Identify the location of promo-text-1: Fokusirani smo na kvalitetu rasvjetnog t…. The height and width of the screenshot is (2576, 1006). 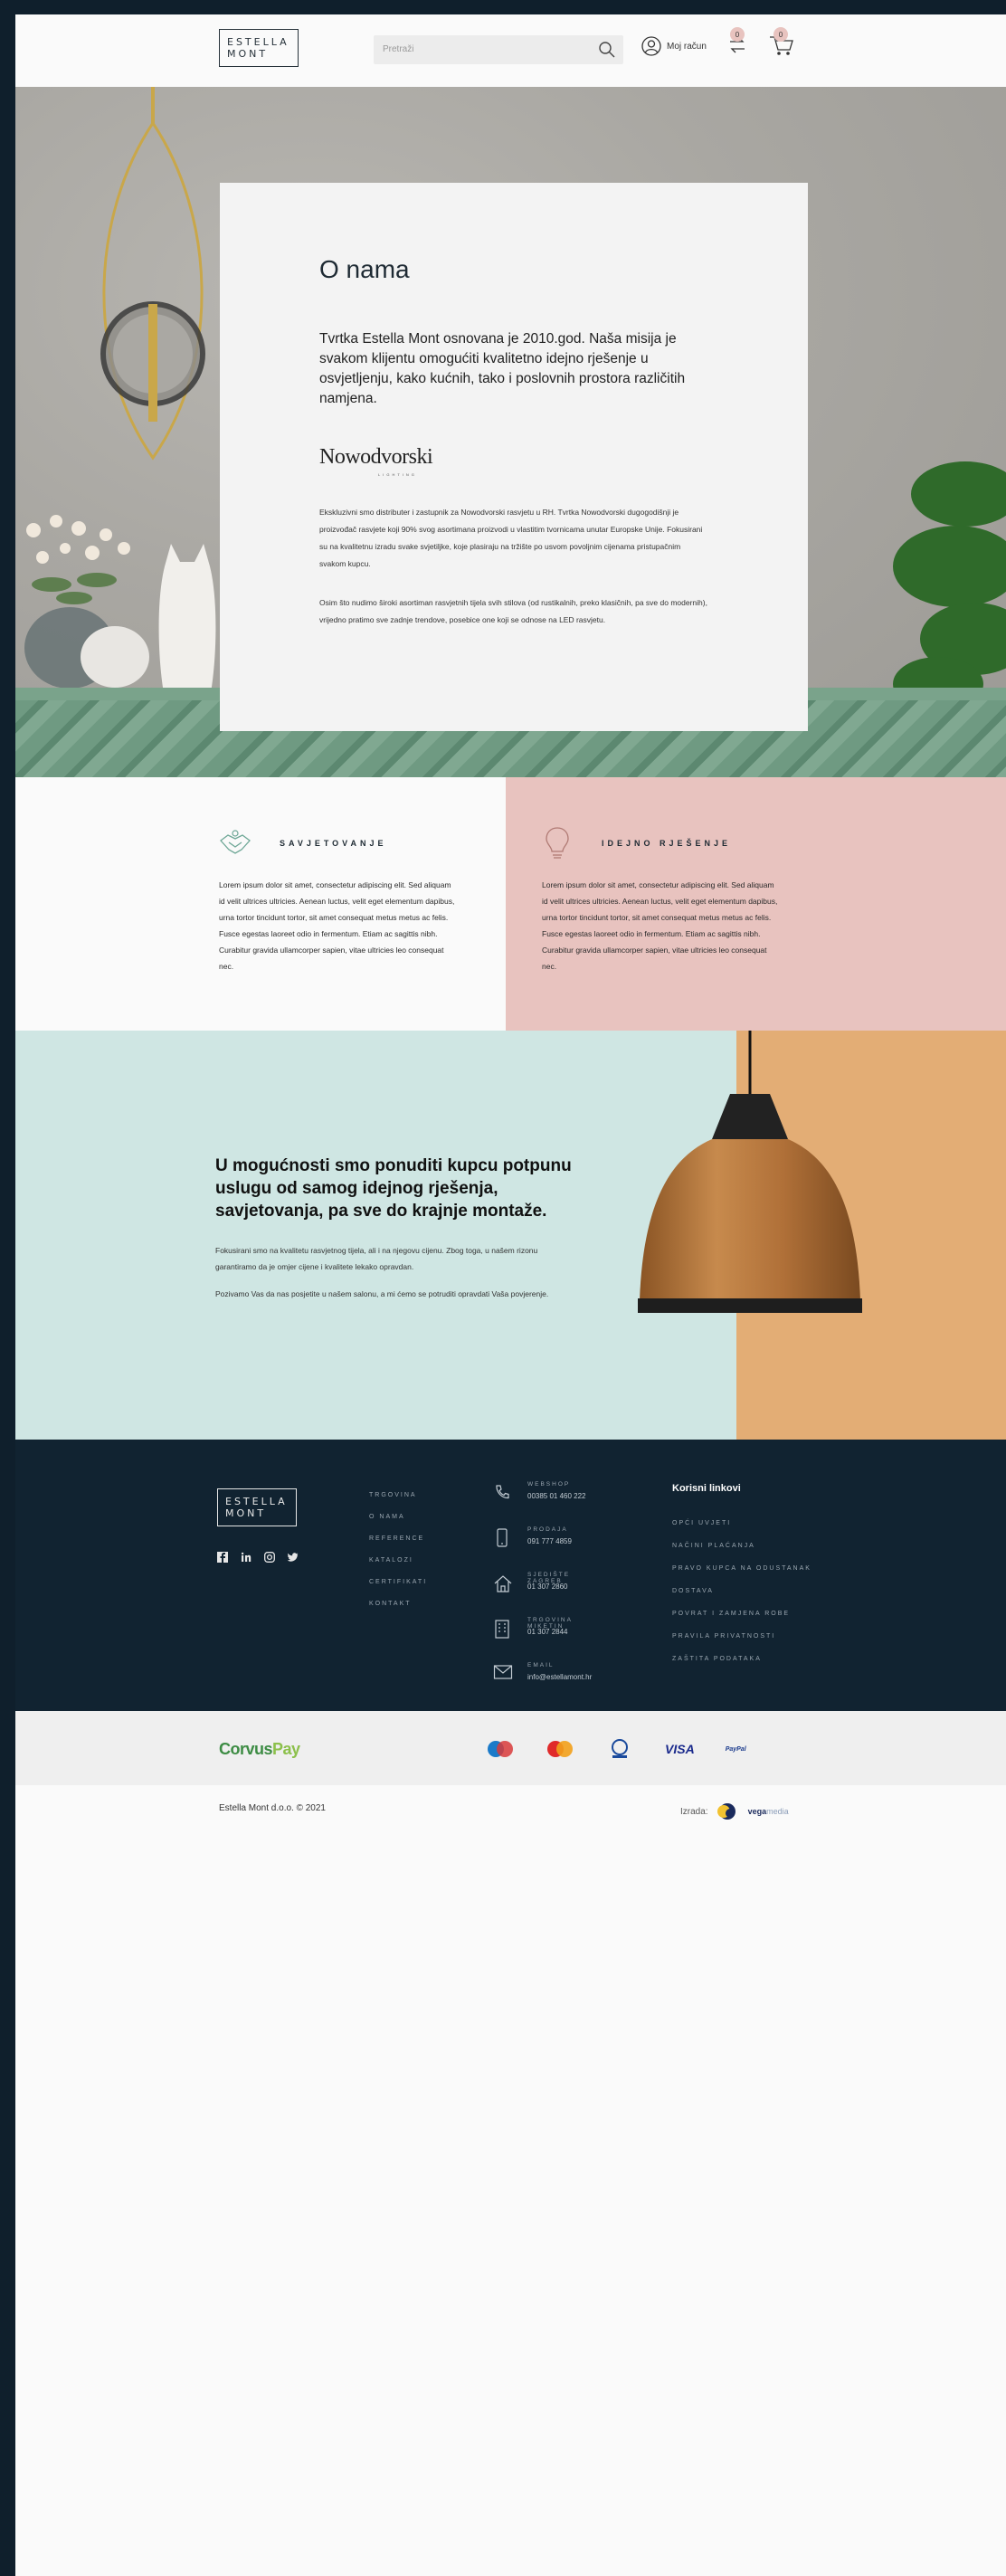
(376, 1258).